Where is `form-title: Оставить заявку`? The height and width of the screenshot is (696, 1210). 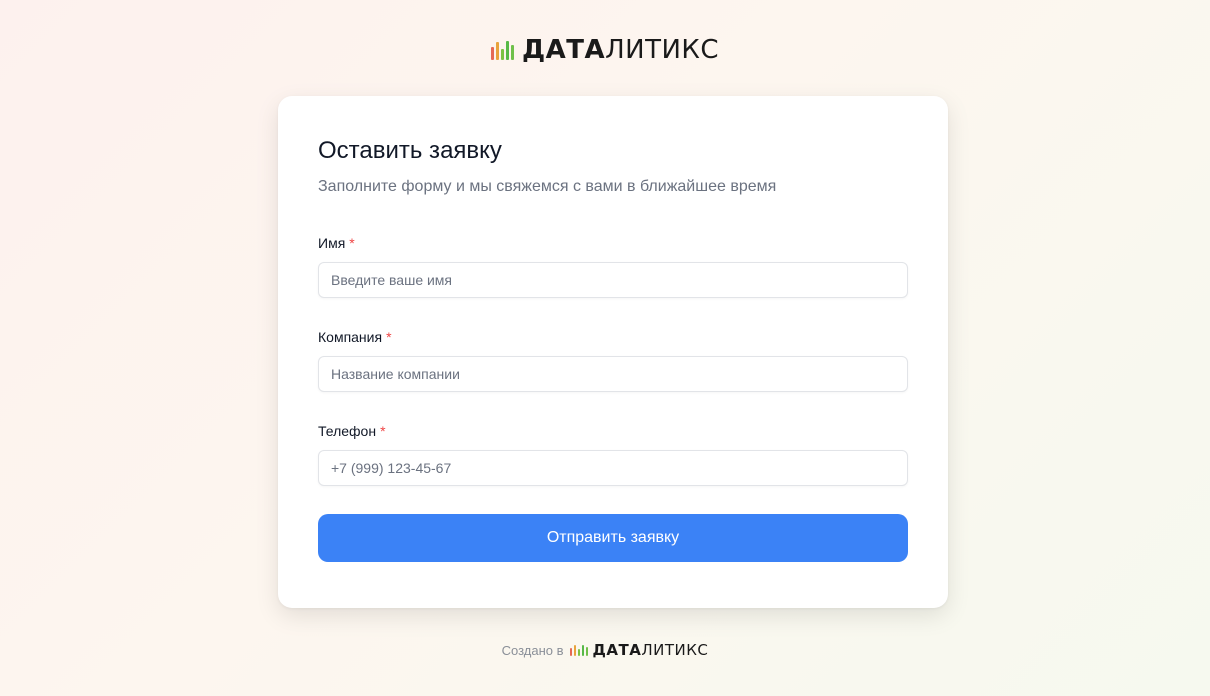 form-title: Оставить заявку is located at coordinates (410, 150).